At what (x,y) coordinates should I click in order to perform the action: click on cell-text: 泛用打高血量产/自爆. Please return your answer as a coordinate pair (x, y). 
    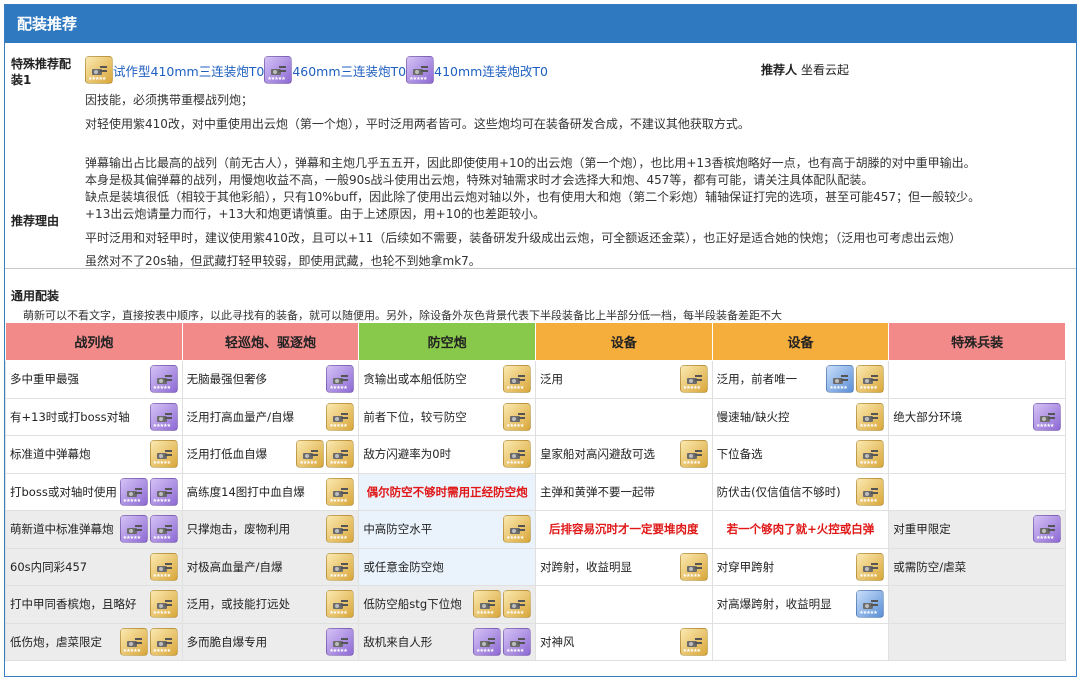
    Looking at the image, I should click on (240, 416).